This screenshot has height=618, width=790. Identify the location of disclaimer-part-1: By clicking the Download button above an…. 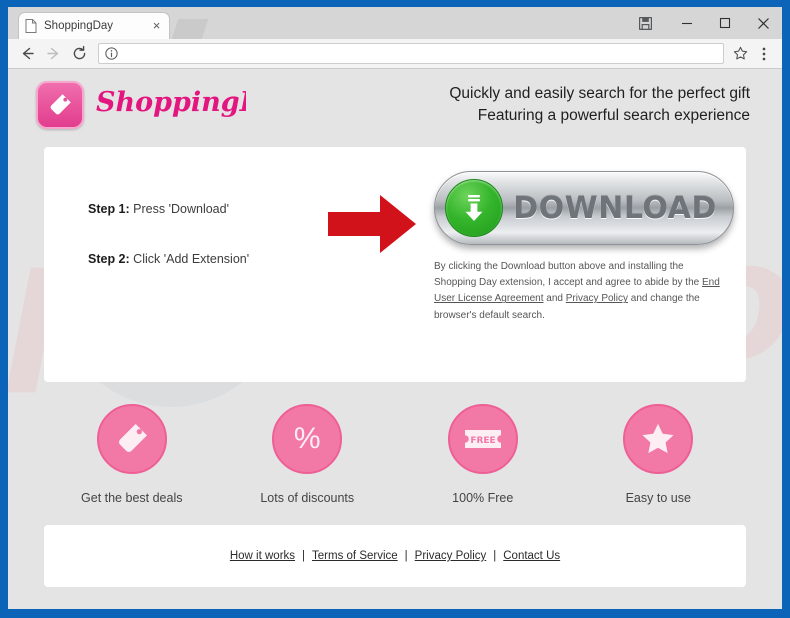
(568, 275).